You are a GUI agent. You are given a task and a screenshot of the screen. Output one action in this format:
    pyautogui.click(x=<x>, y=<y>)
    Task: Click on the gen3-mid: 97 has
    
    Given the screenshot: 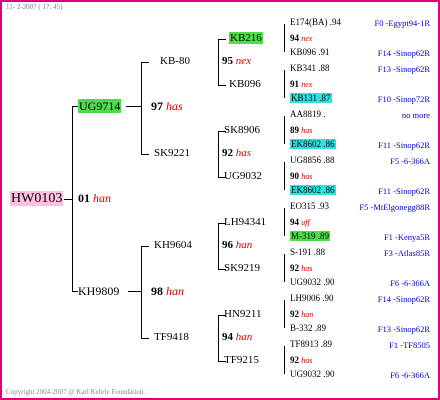 What is the action you would take?
    pyautogui.click(x=167, y=106)
    